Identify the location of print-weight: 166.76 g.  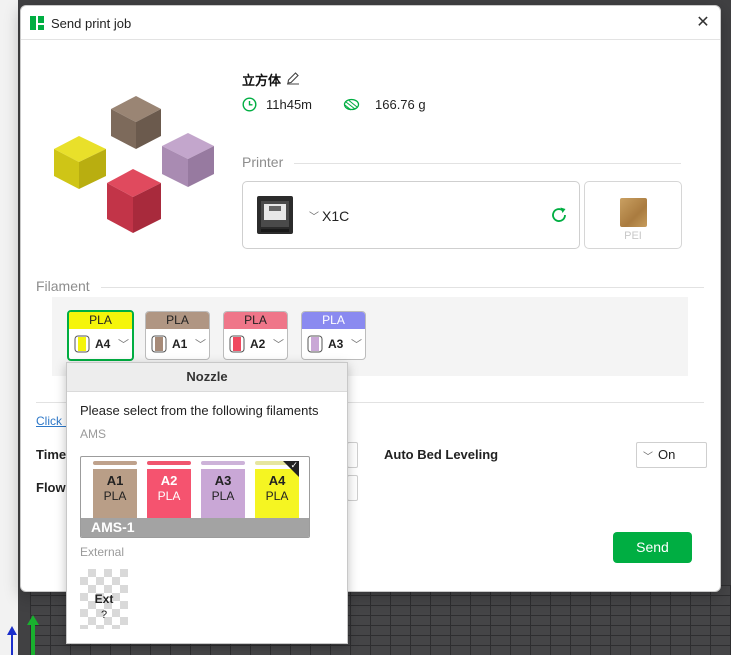
(400, 104).